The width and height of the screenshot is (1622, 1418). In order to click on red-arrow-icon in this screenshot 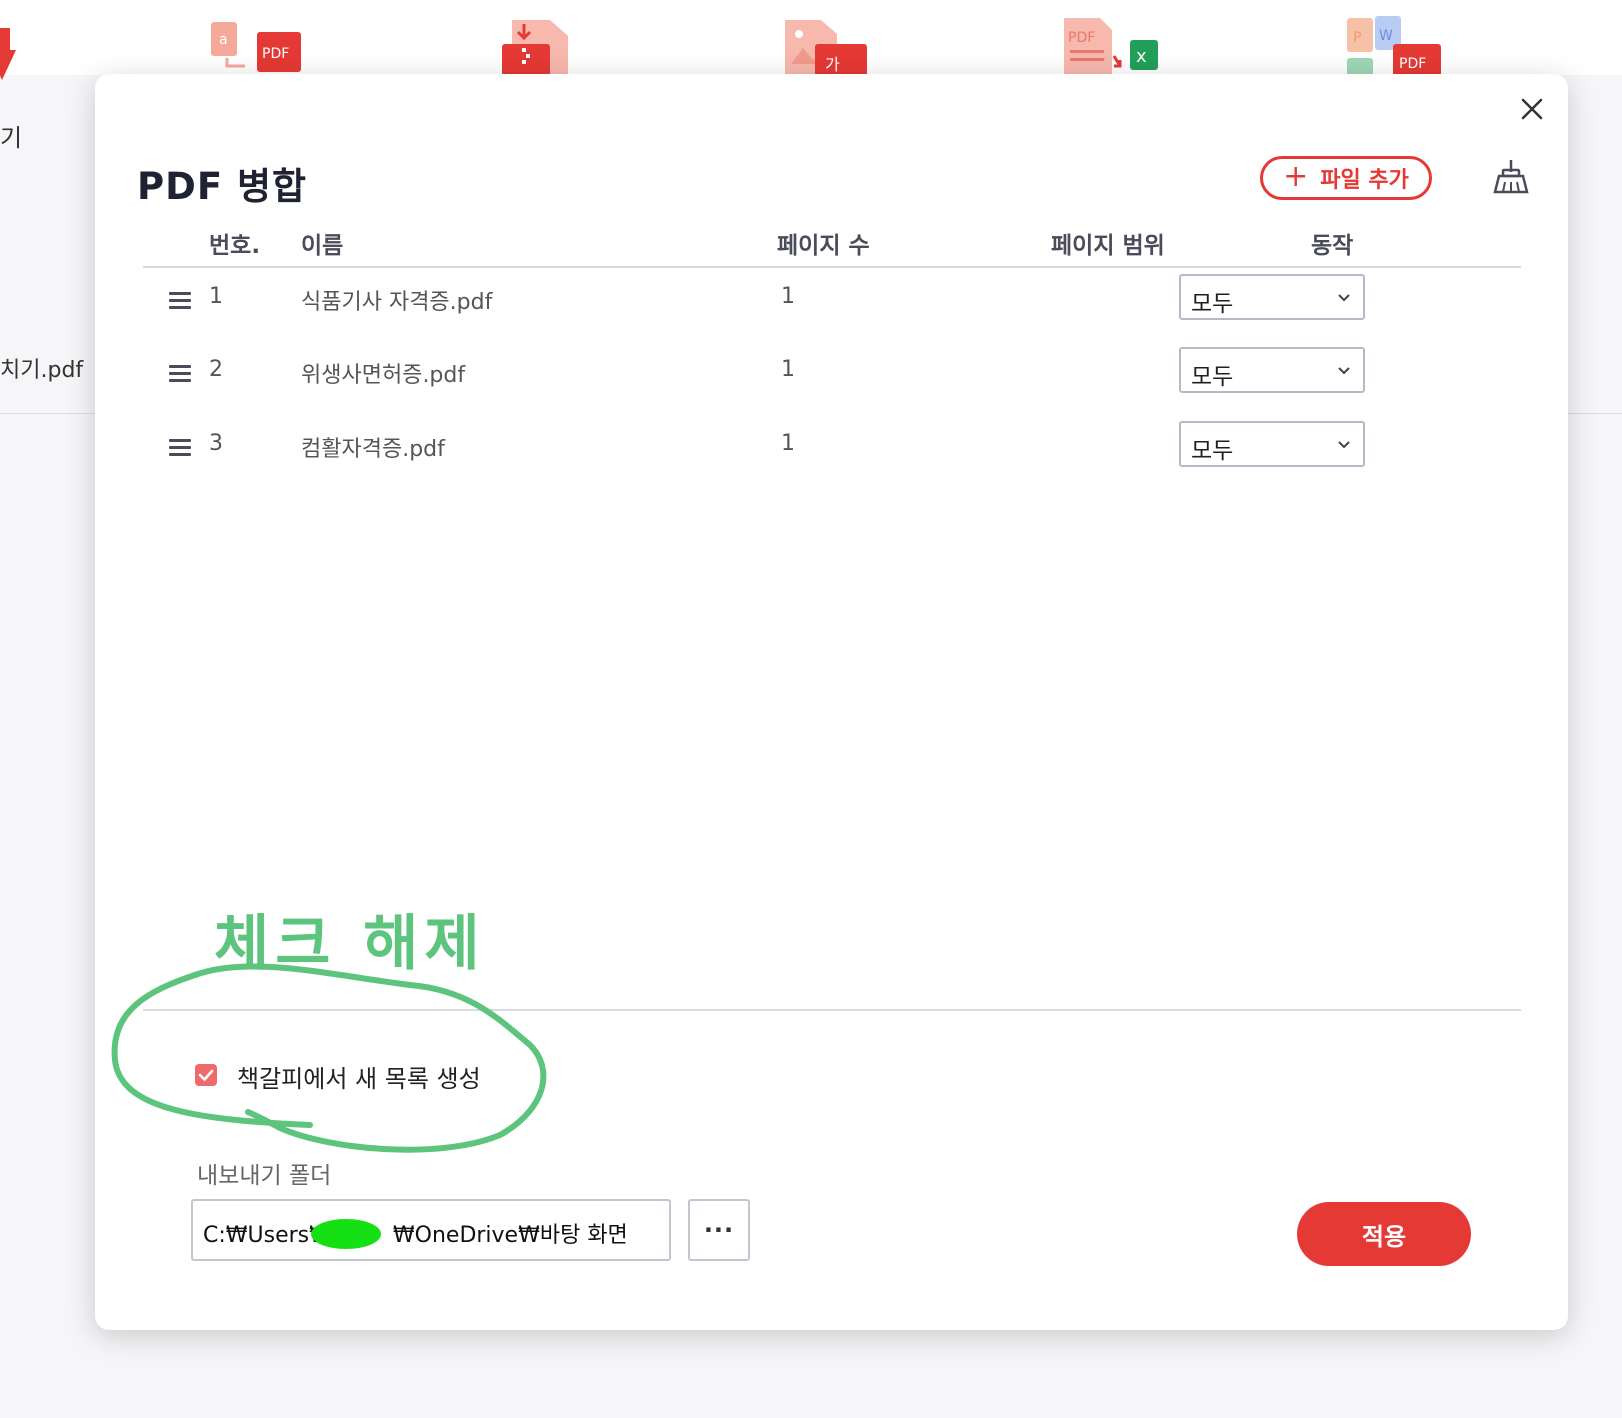, I will do `click(8, 54)`.